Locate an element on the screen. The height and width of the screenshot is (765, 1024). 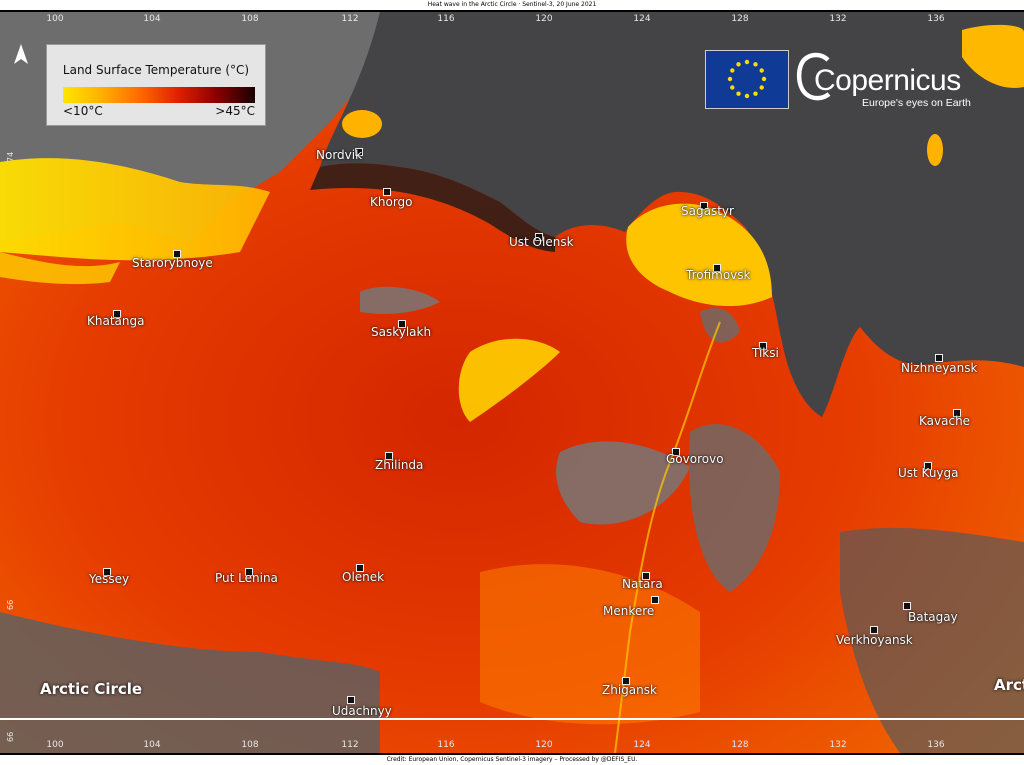
island-east is located at coordinates (935, 150).